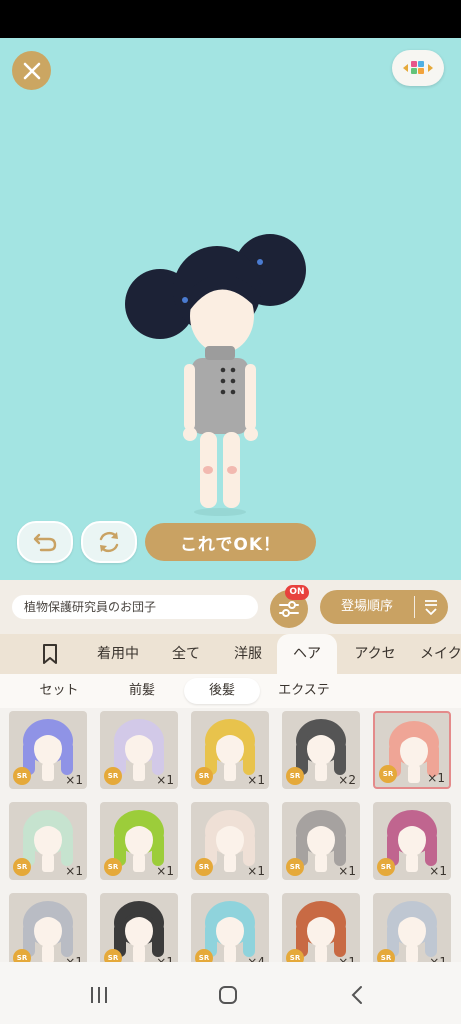  I want to click on item-quantity: ×2, so click(347, 780).